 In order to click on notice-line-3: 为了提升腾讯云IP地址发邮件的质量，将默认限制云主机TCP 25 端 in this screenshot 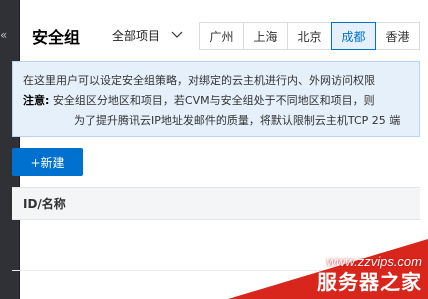, I will do `click(237, 120)`.